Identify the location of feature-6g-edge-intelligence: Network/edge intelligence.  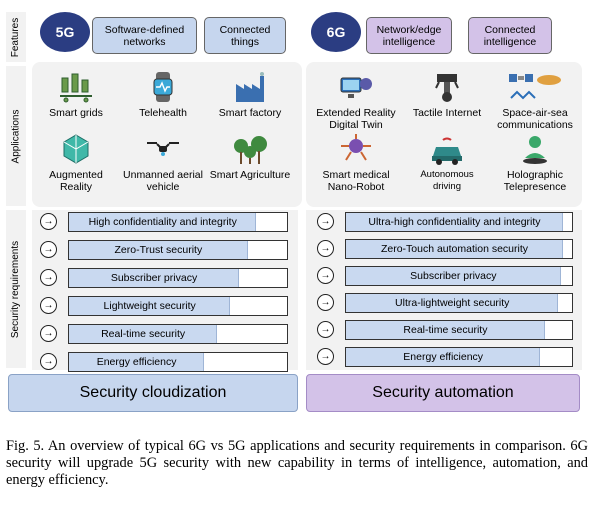
(409, 35).